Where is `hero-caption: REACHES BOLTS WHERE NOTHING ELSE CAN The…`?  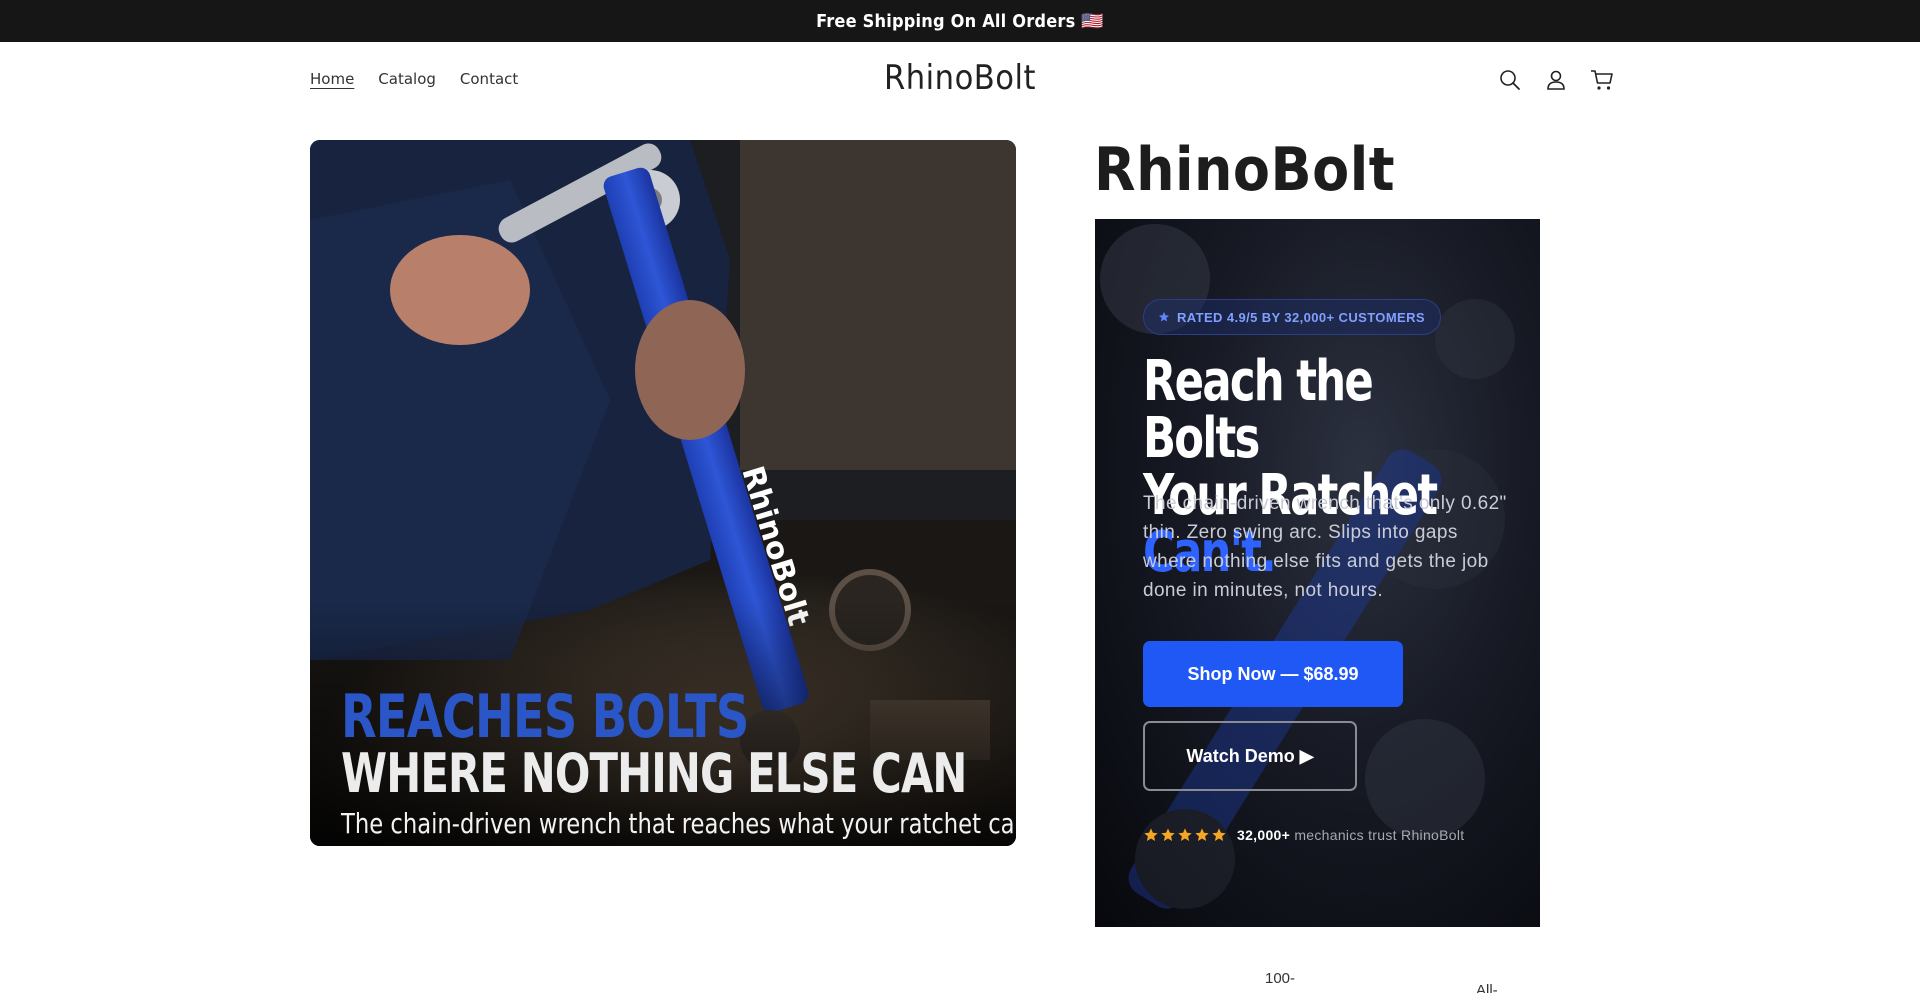
hero-caption: REACHES BOLTS WHERE NOTHING ELSE CAN The… is located at coordinates (678, 763).